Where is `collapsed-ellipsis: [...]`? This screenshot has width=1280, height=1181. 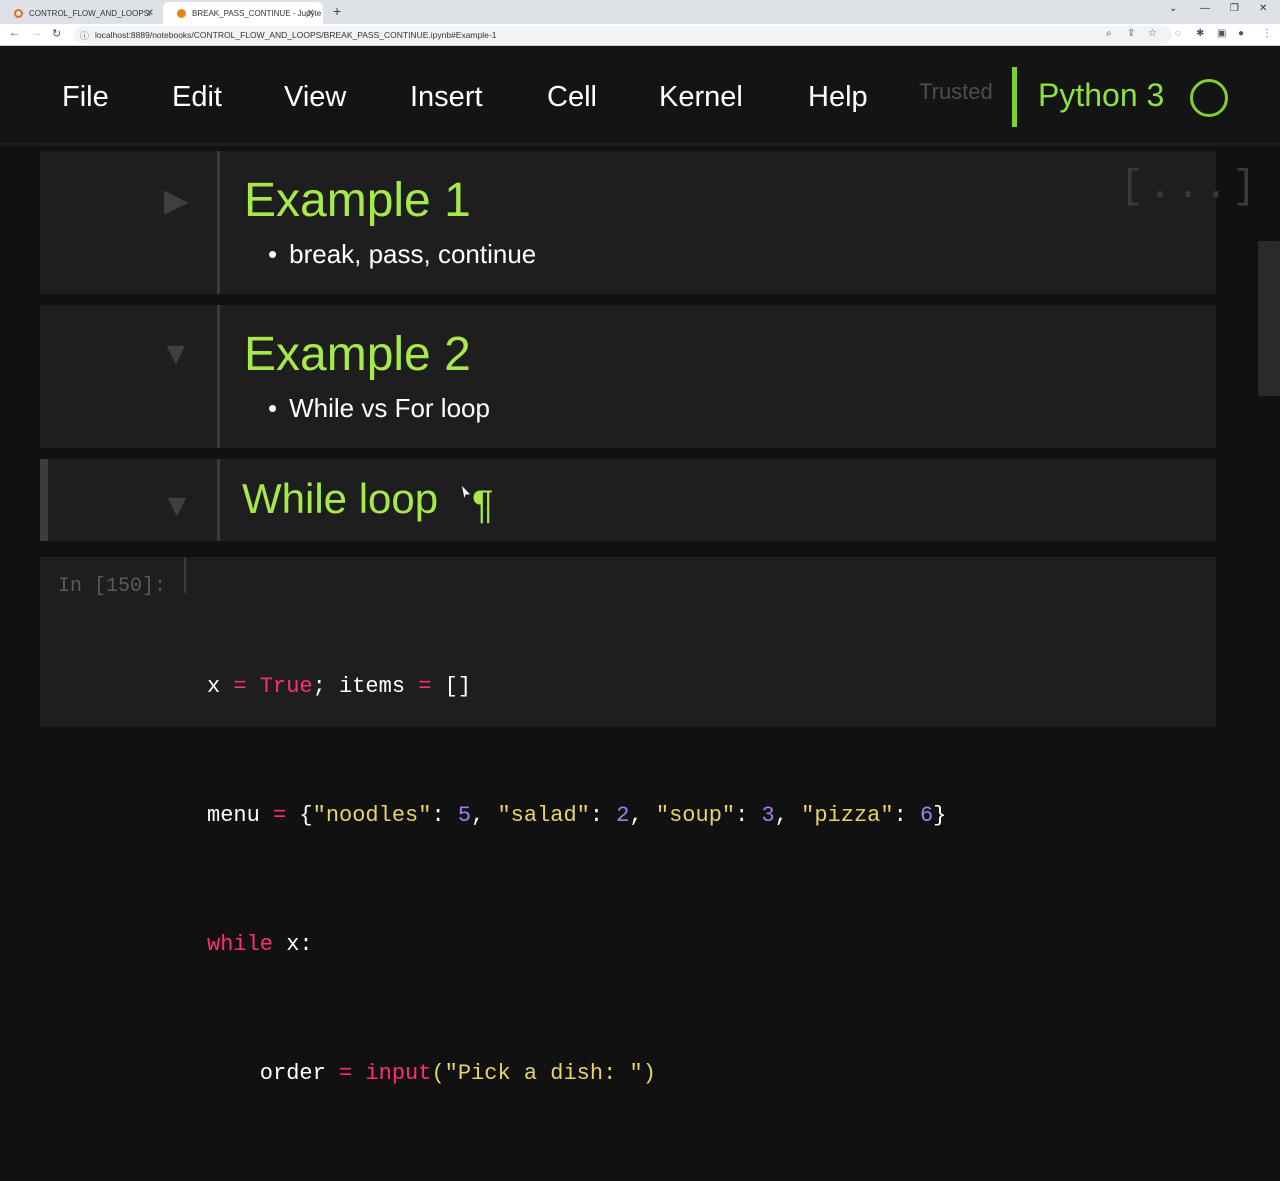 collapsed-ellipsis: [...] is located at coordinates (1190, 187).